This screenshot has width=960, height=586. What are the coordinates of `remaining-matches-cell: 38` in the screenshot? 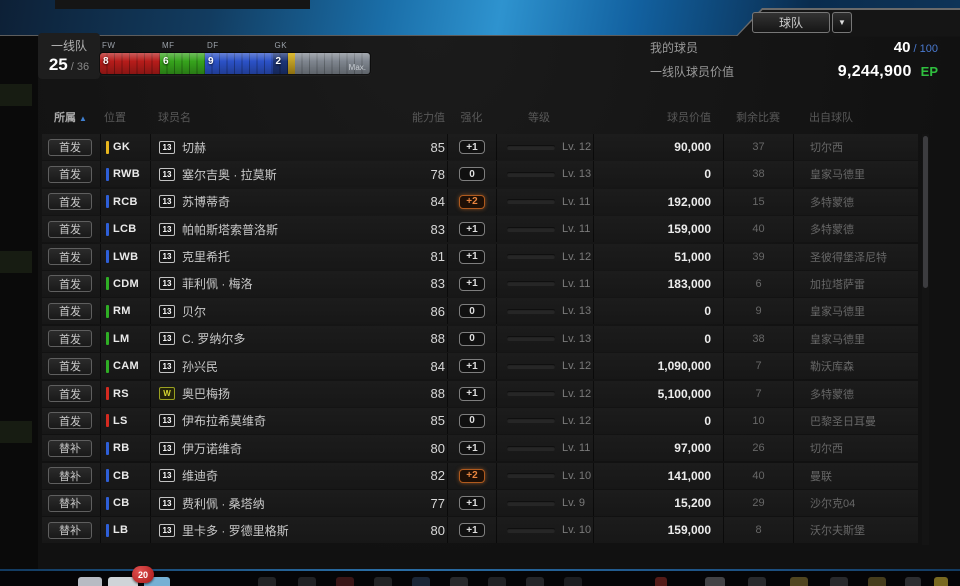 It's located at (758, 338).